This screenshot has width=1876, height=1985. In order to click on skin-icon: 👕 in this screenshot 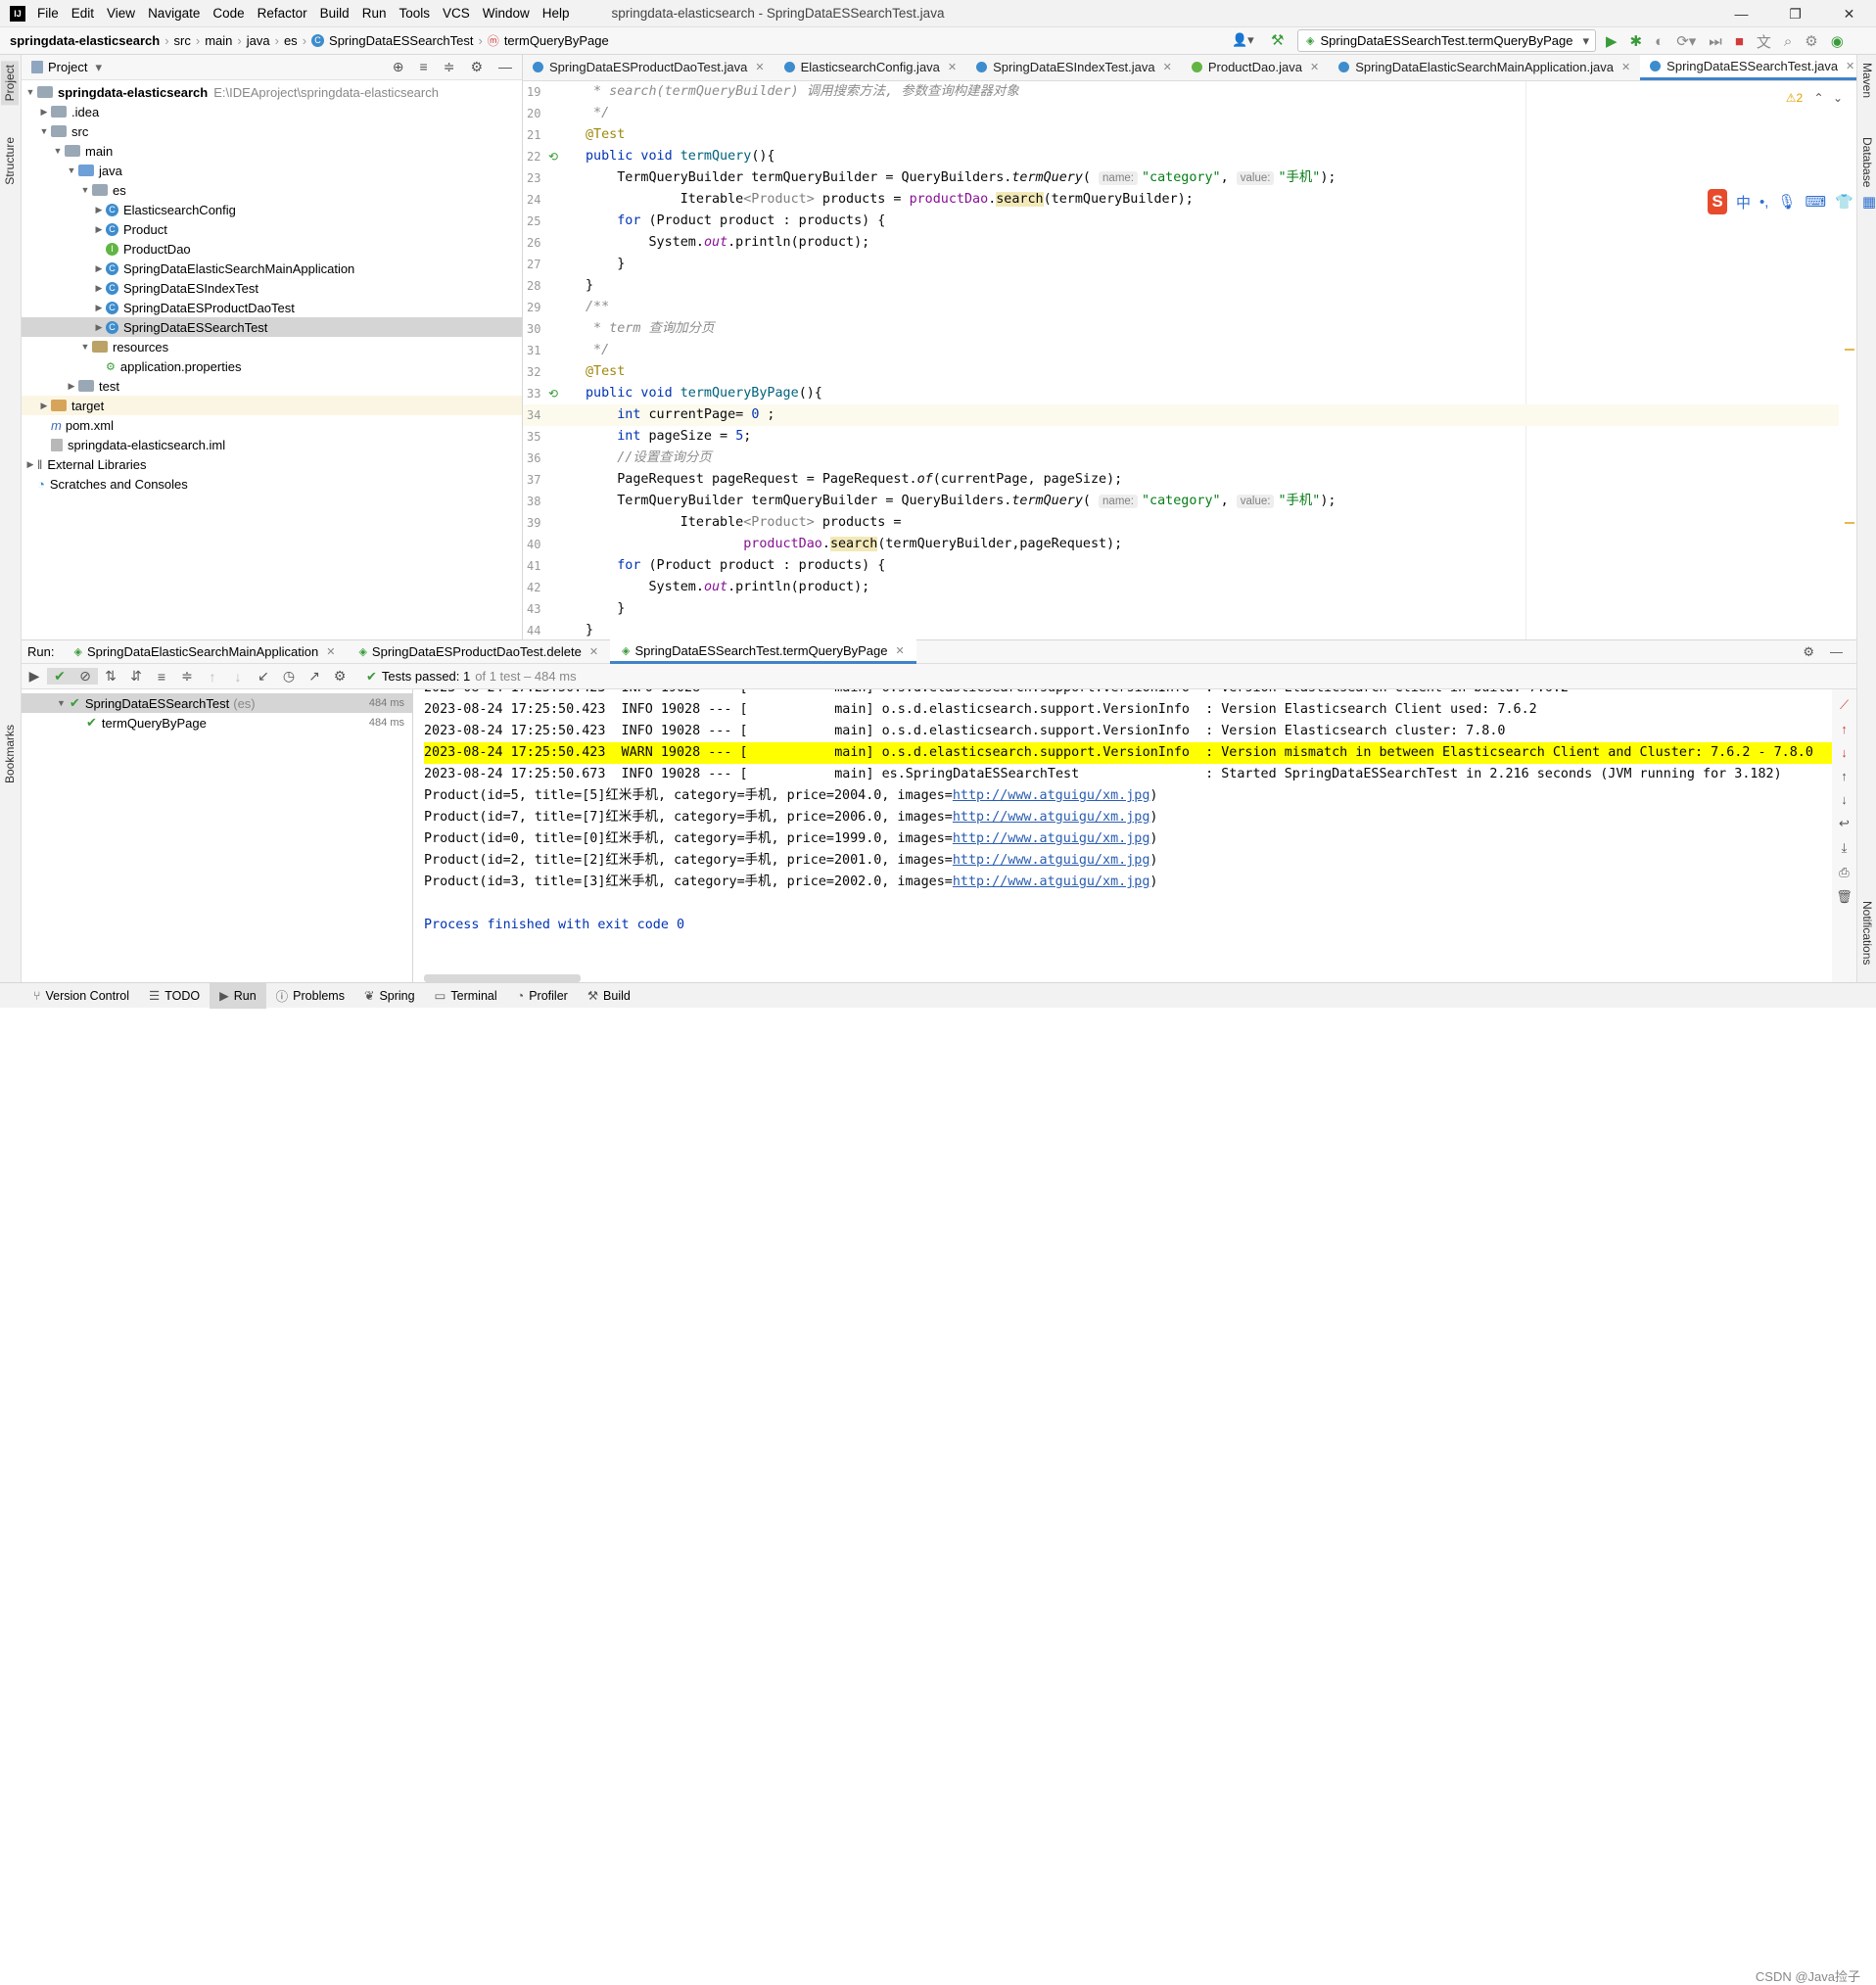, I will do `click(1844, 202)`.